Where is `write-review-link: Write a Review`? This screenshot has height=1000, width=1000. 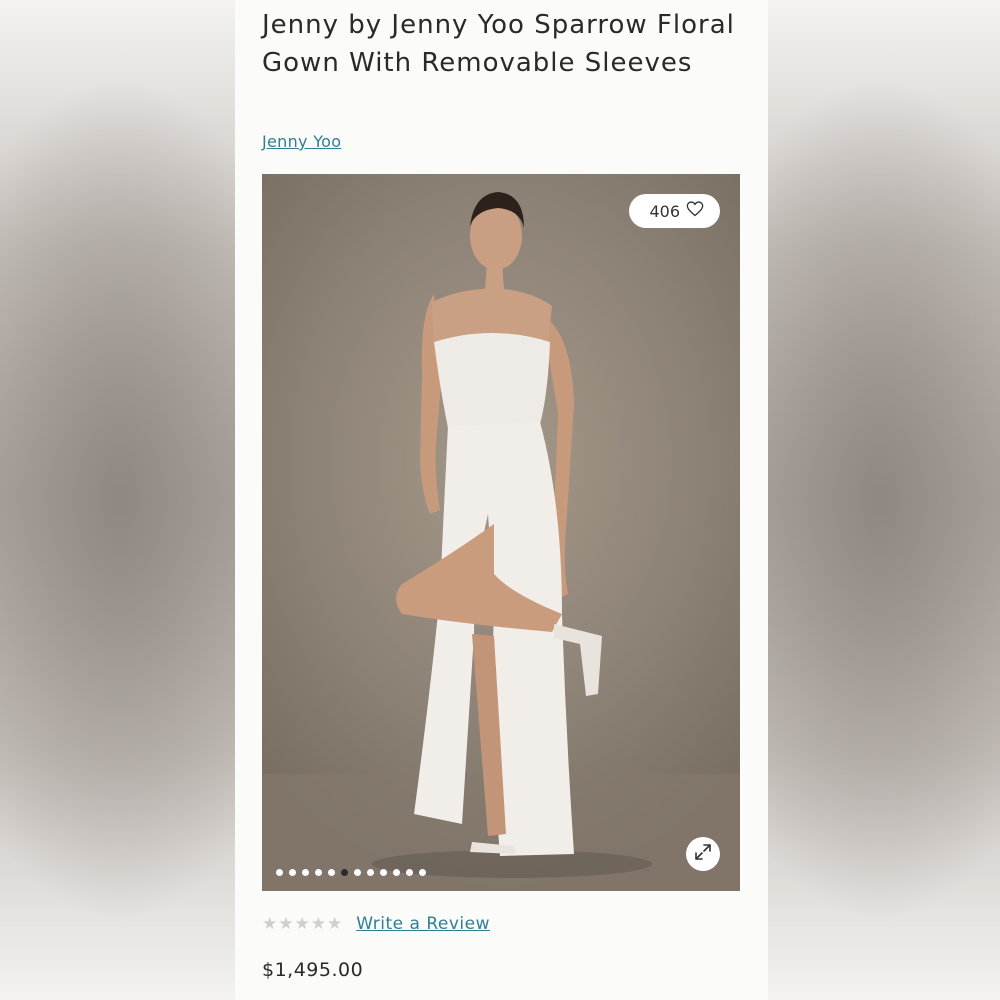 write-review-link: Write a Review is located at coordinates (423, 924).